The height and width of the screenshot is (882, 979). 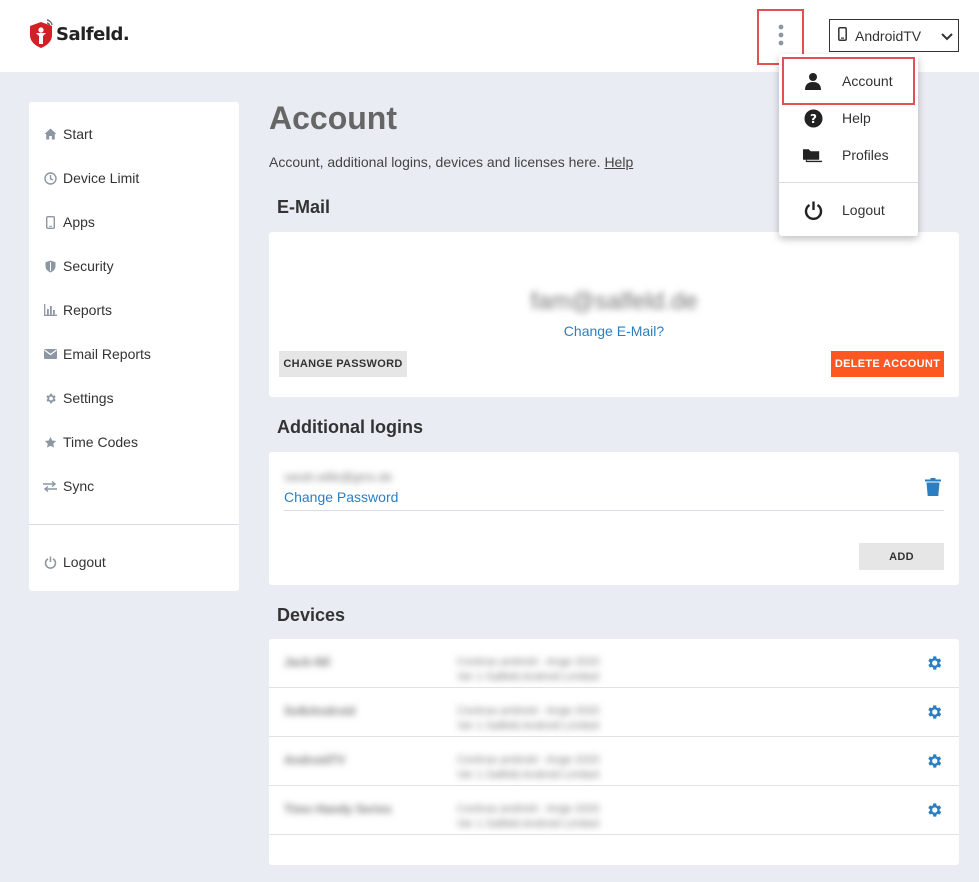 I want to click on account-highlight-box, so click(x=848, y=81).